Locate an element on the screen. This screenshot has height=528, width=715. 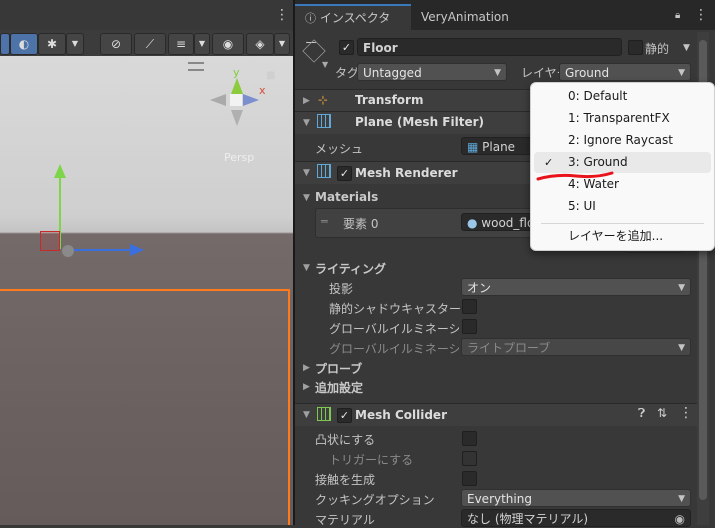
move-gizmo-center is located at coordinates (68, 251).